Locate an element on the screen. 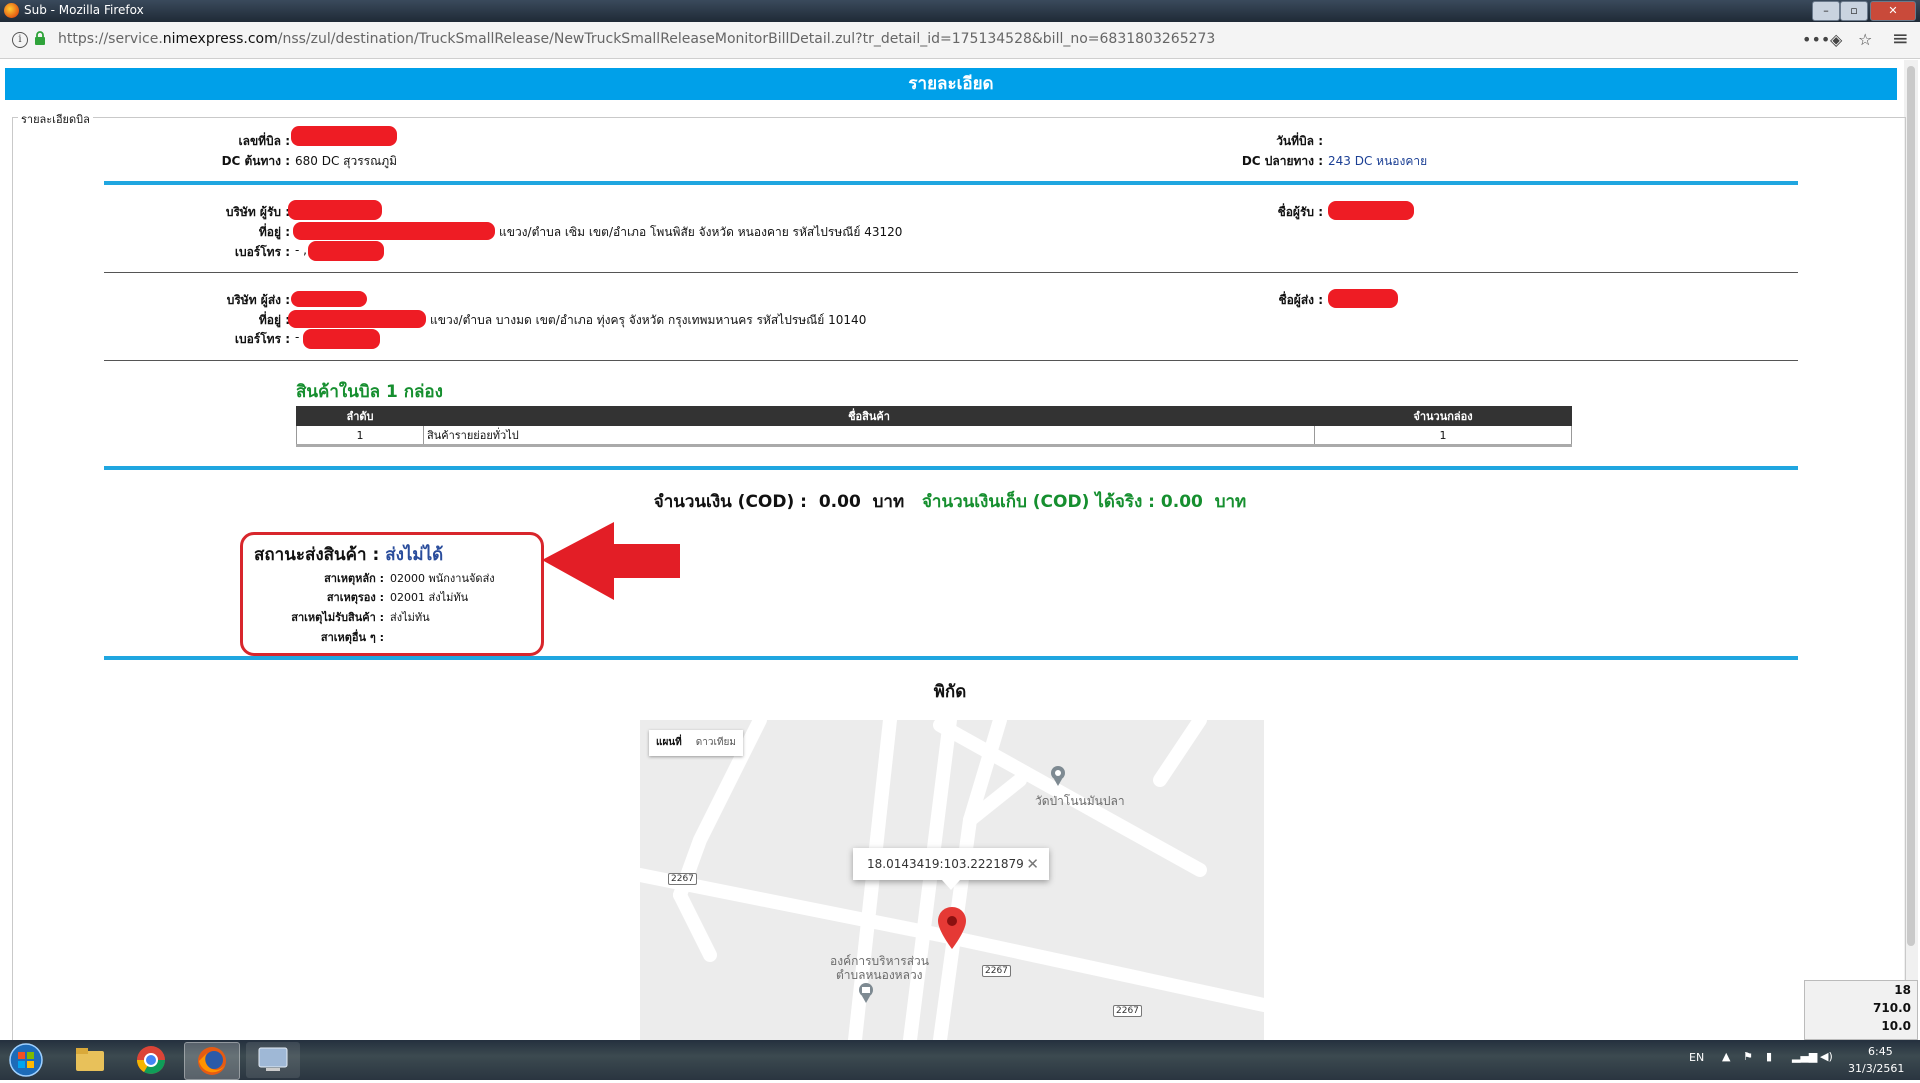  redaction-receiver-phone is located at coordinates (346, 251).